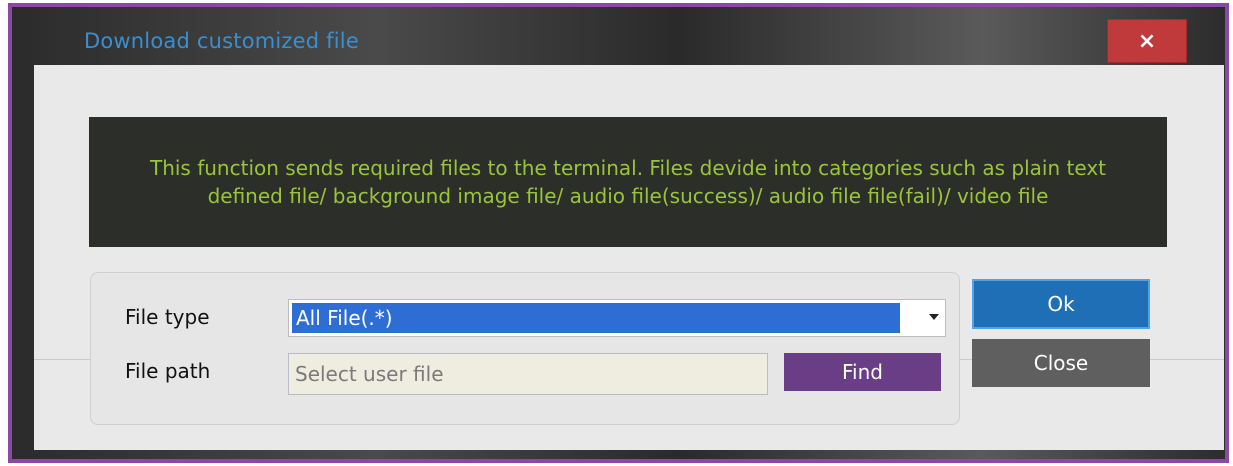  Describe the element at coordinates (221, 41) in the screenshot. I see `window-title: Download customized file` at that location.